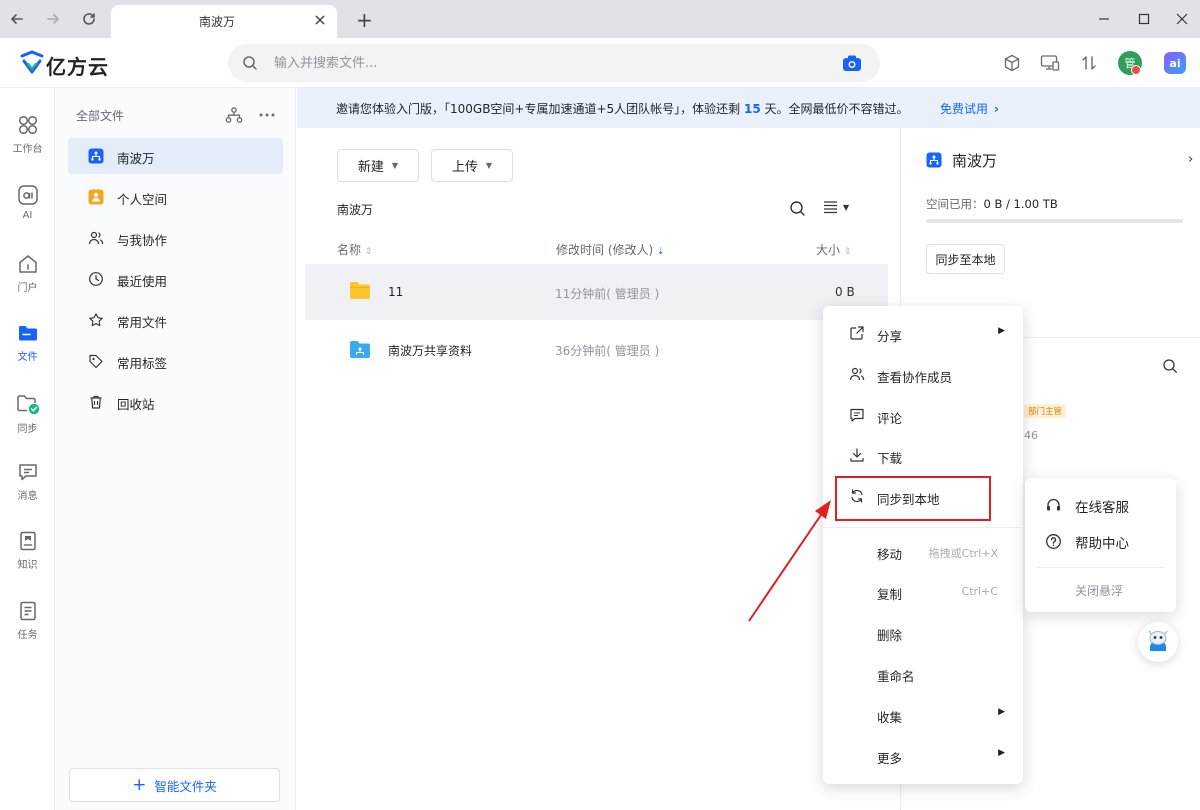  Describe the element at coordinates (364, 20) in the screenshot. I see `new-tab-button: +` at that location.